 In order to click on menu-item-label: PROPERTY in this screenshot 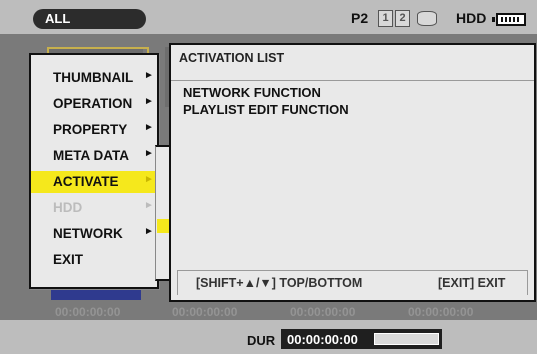, I will do `click(90, 129)`.